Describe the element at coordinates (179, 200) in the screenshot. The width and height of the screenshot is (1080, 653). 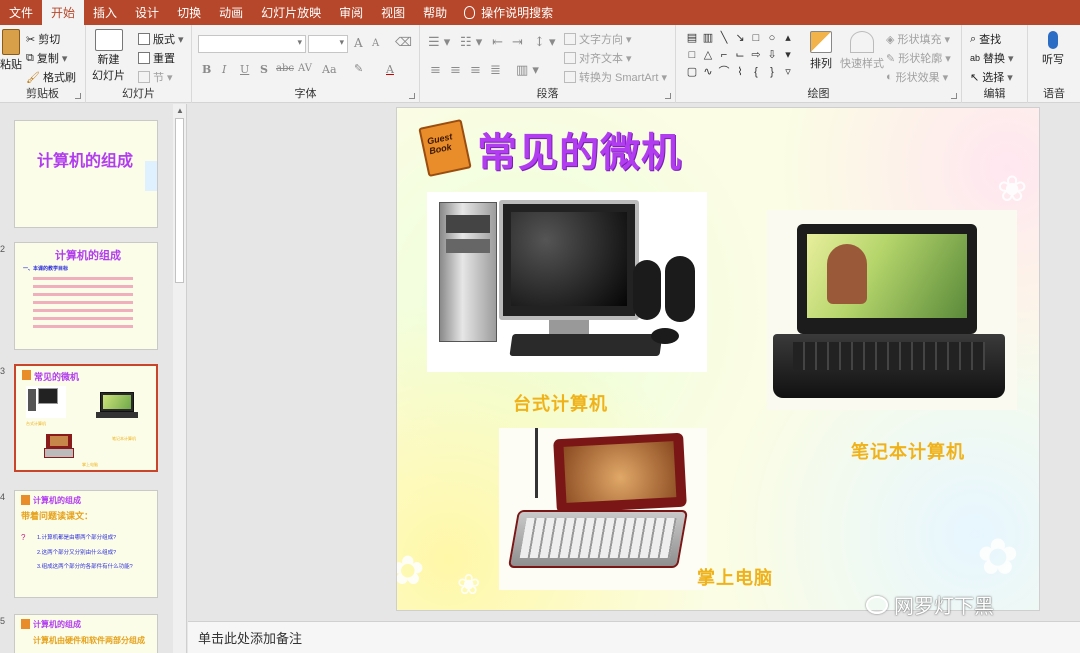
I see `scrollbar-thumb` at that location.